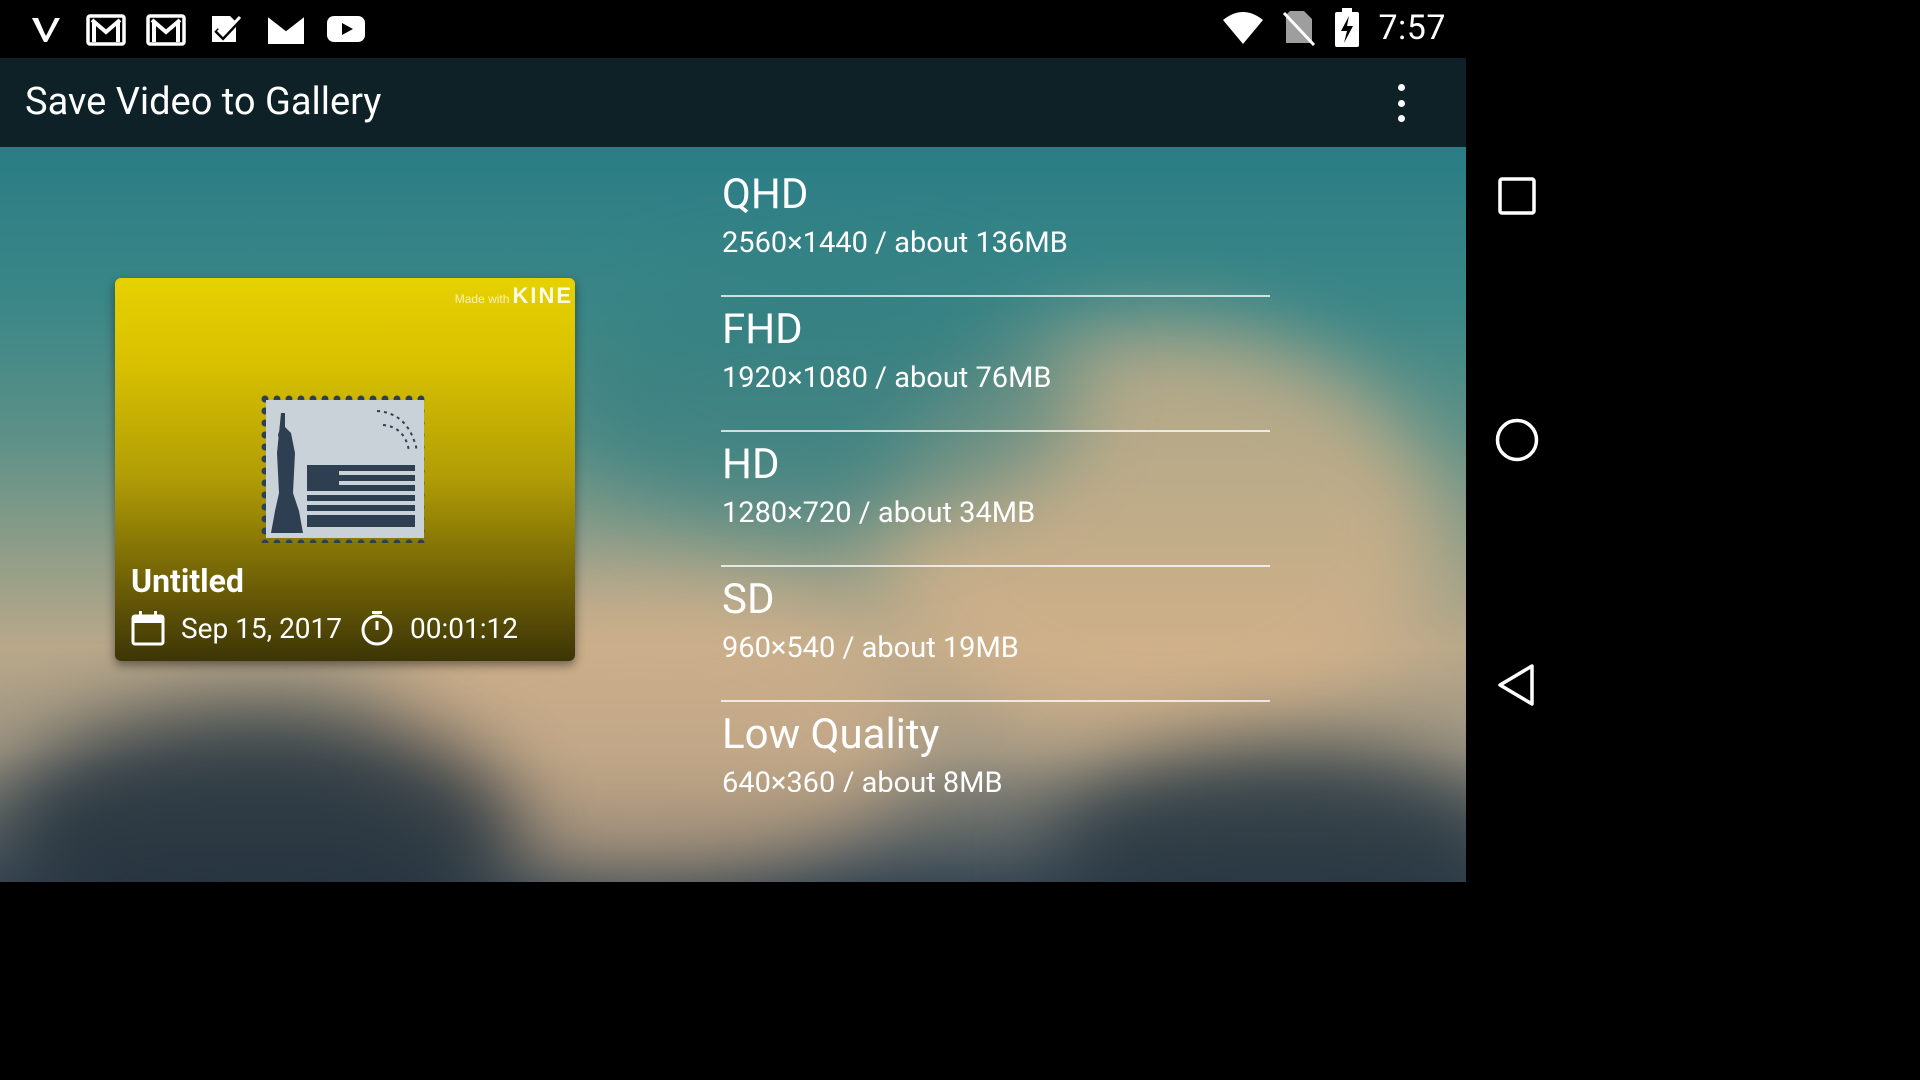  Describe the element at coordinates (346, 29) in the screenshot. I see `youtube-icon` at that location.